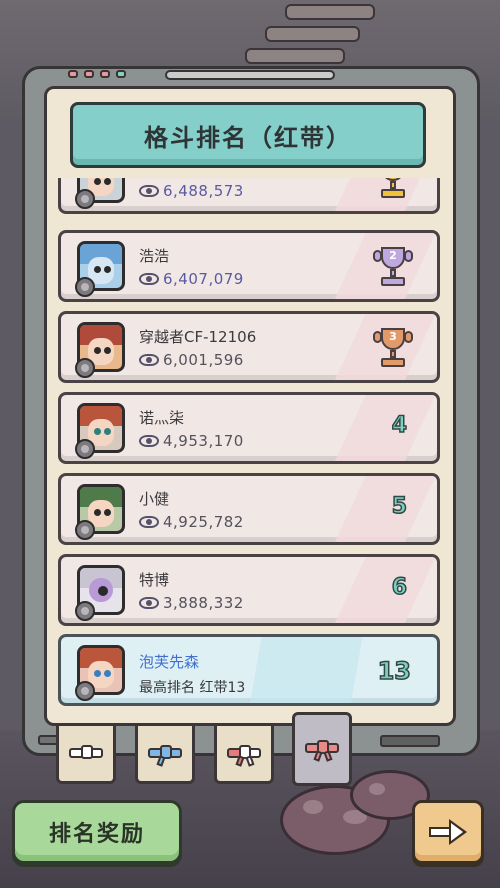 This screenshot has height=888, width=500. What do you see at coordinates (393, 255) in the screenshot?
I see `trophy-number: 2` at bounding box center [393, 255].